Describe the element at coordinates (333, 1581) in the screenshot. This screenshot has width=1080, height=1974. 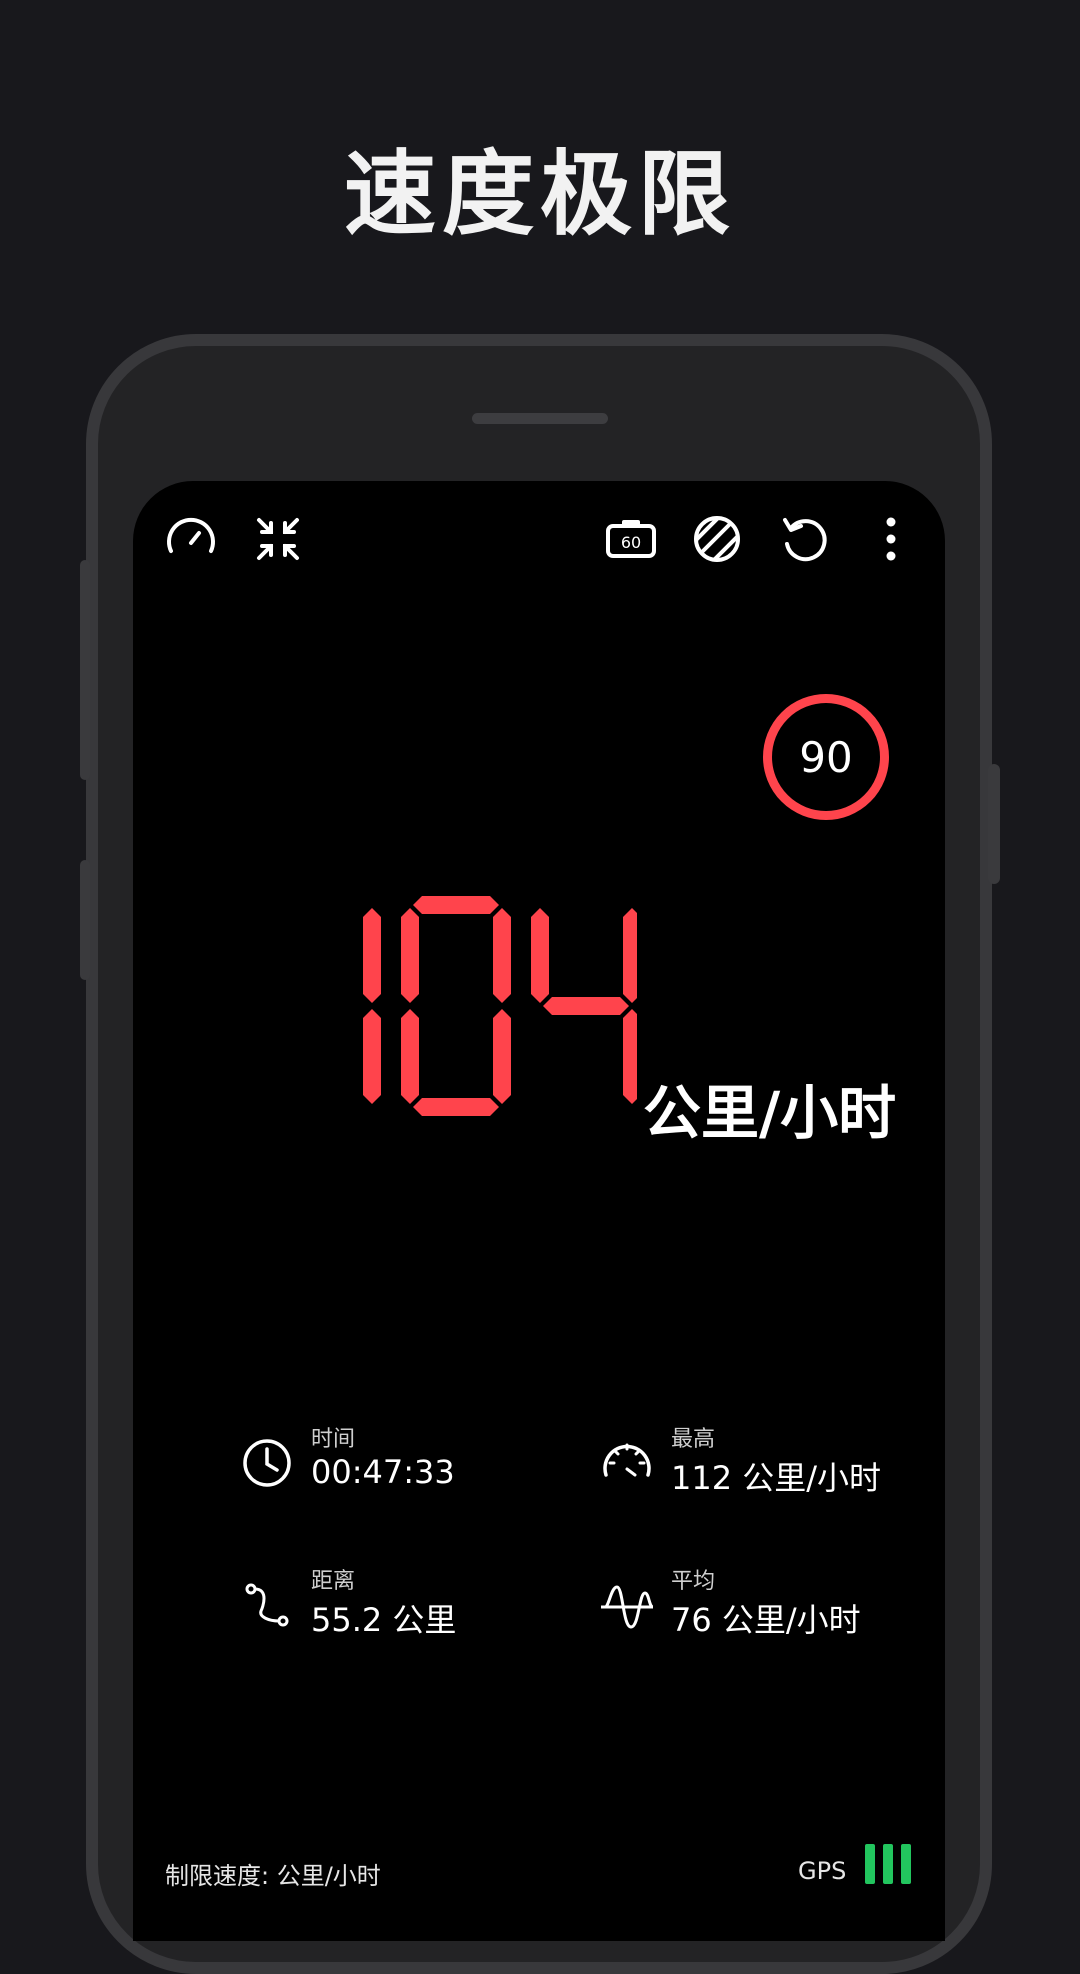
I see `stat-label: 距离` at that location.